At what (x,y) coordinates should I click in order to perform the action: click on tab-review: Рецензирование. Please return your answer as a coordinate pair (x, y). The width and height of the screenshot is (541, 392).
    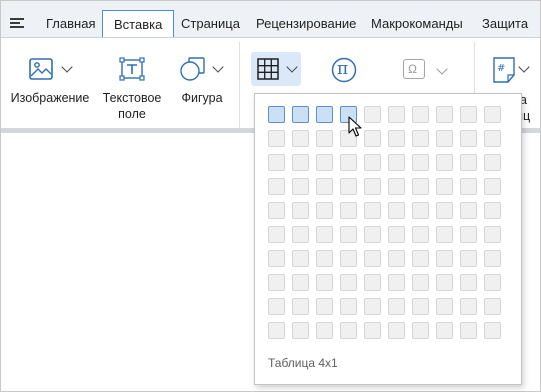
    Looking at the image, I should click on (306, 24).